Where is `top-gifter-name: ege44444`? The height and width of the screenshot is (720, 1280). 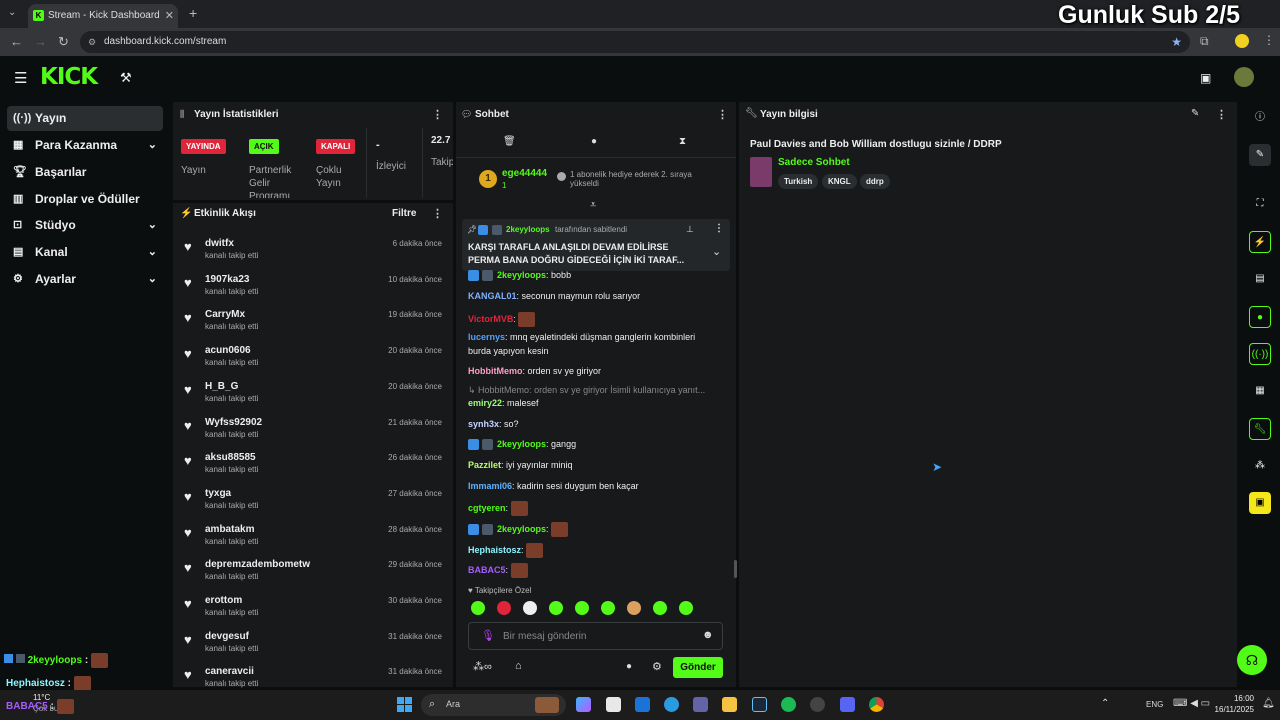
top-gifter-name: ege44444 is located at coordinates (524, 173).